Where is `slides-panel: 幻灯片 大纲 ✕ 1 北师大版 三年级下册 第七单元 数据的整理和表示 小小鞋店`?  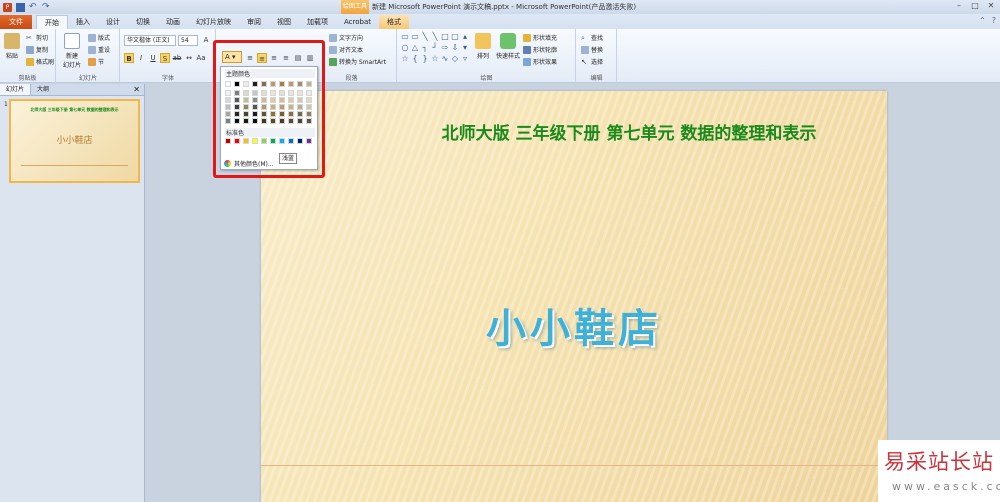
slides-panel: 幻灯片 大纲 ✕ 1 北师大版 三年级下册 第七单元 数据的整理和表示 小小鞋店 is located at coordinates (72, 293).